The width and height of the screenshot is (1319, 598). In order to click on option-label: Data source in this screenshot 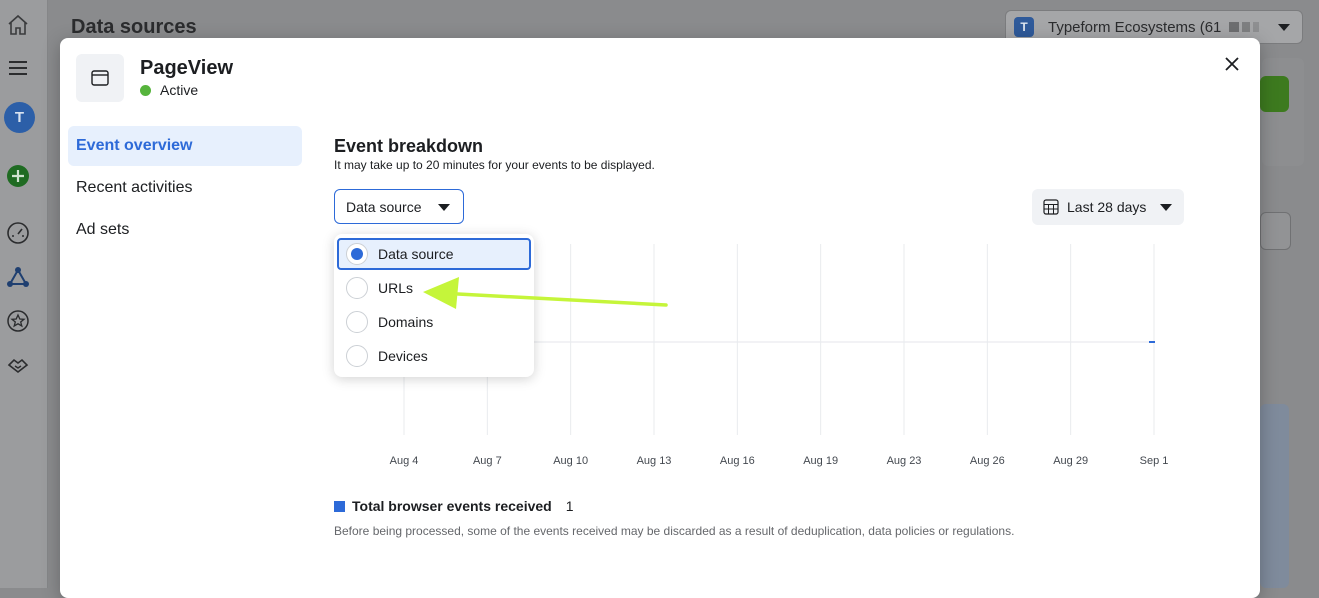, I will do `click(416, 254)`.